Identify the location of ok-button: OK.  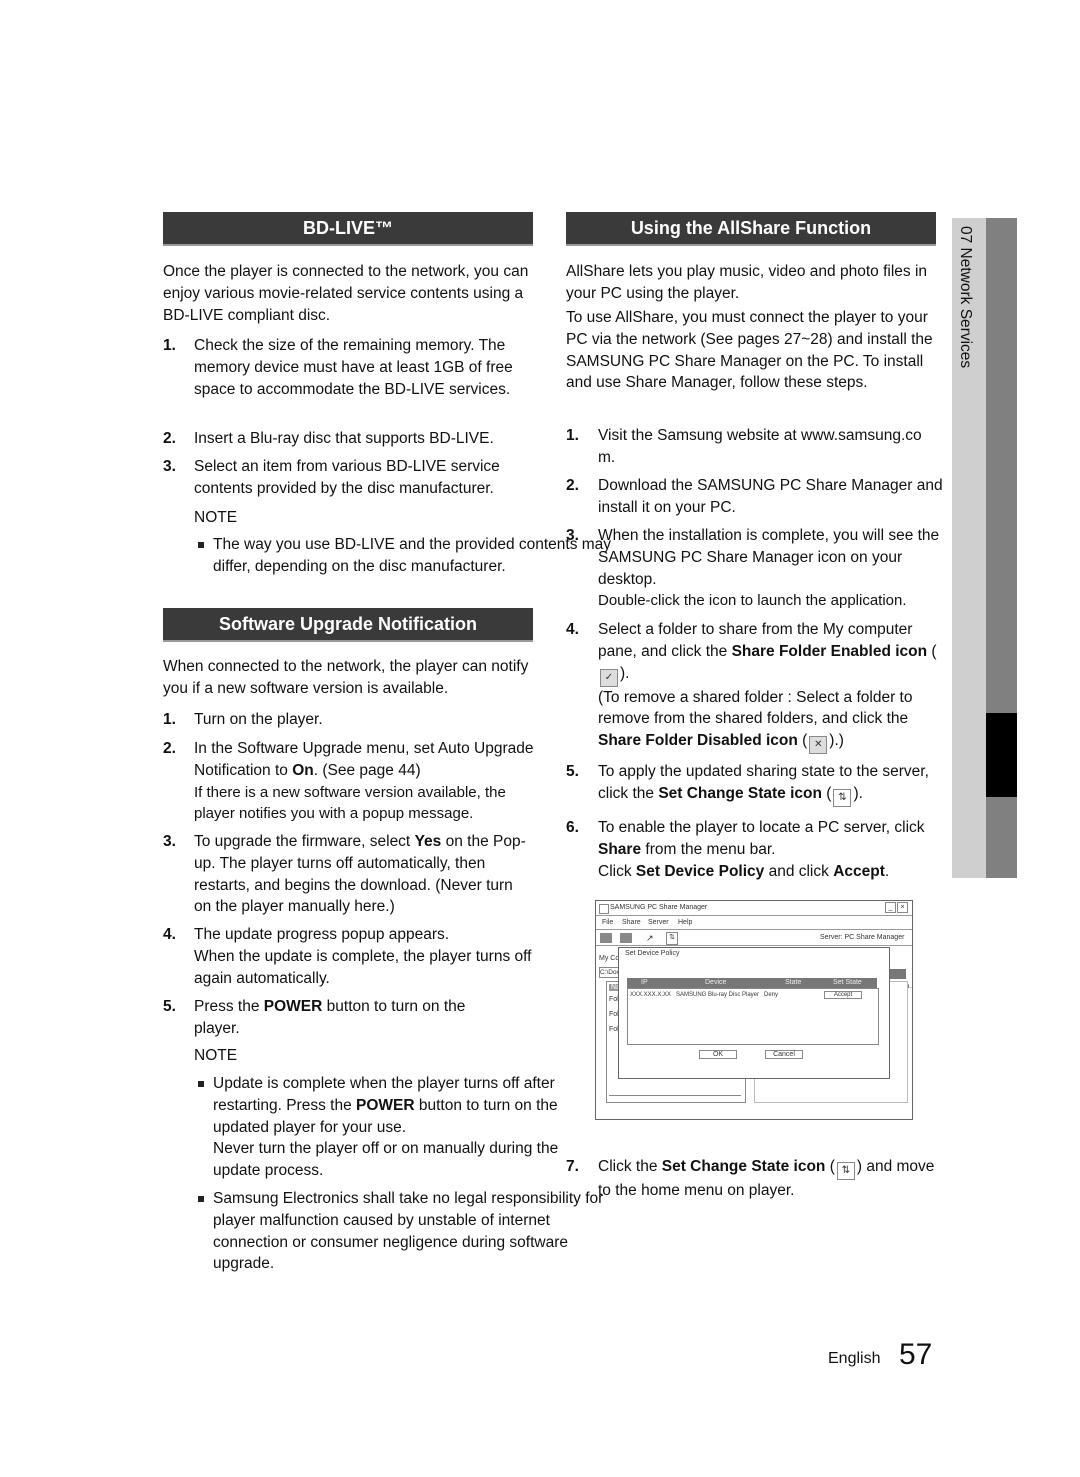
(718, 1054).